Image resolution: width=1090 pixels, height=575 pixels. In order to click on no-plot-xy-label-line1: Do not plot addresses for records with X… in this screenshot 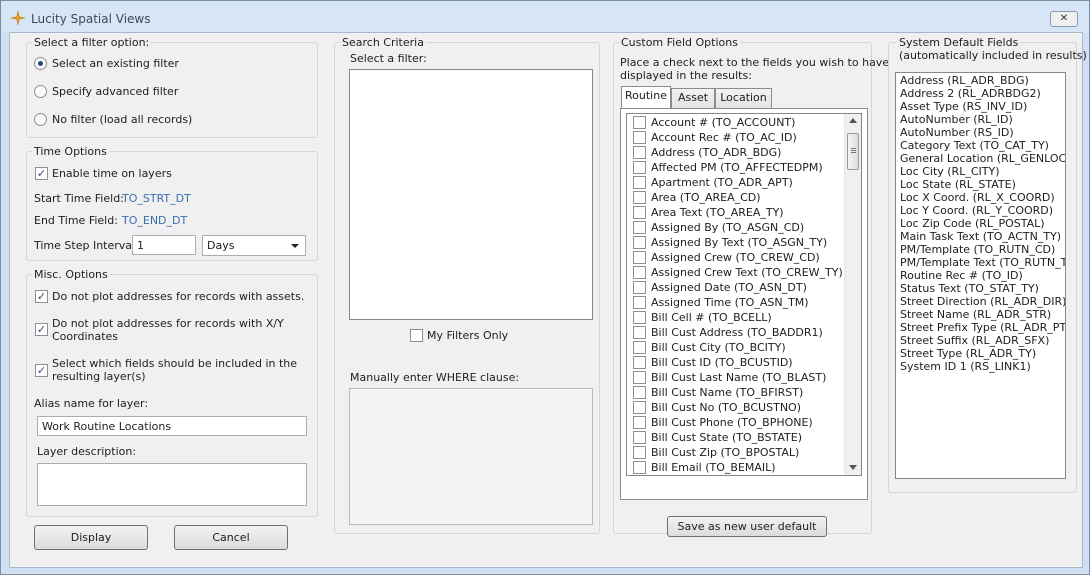, I will do `click(168, 323)`.